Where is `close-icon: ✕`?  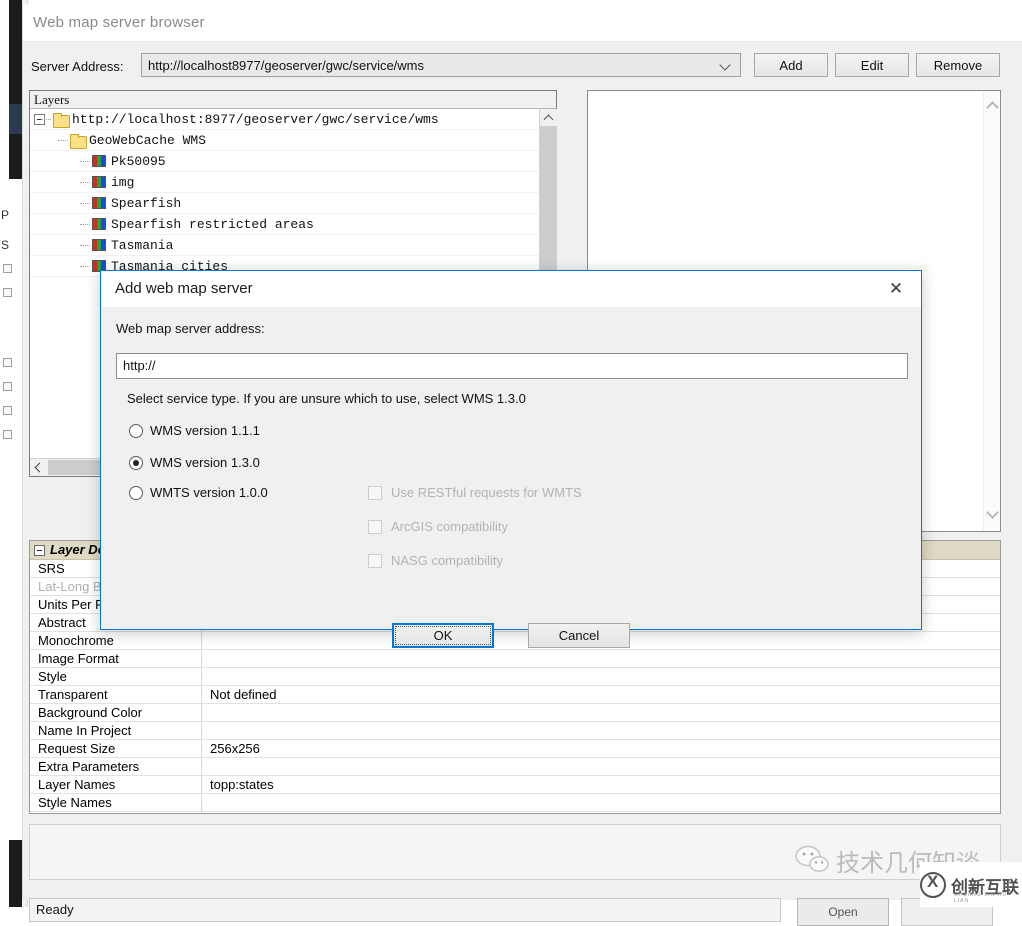
close-icon: ✕ is located at coordinates (896, 289).